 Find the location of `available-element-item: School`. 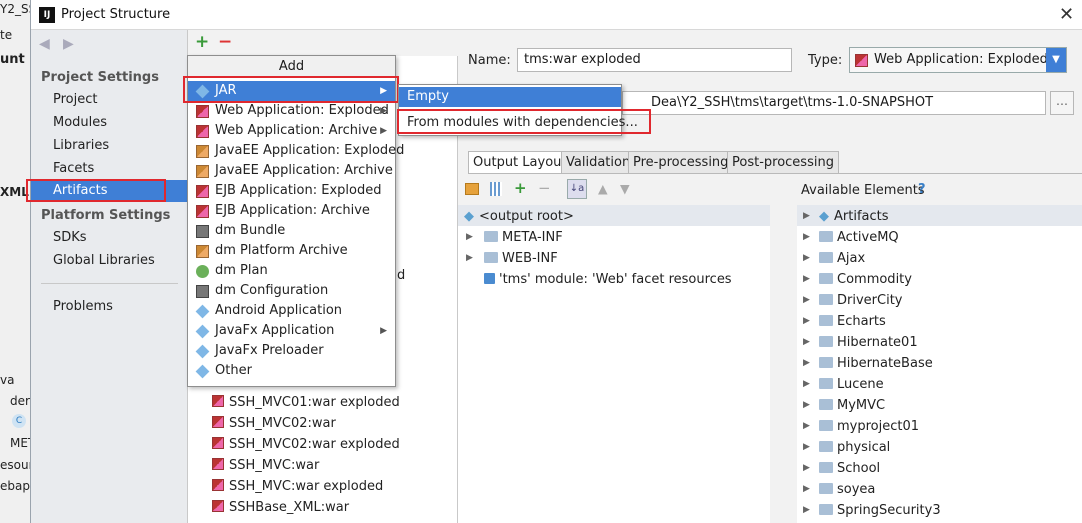

available-element-item: School is located at coordinates (849, 468).